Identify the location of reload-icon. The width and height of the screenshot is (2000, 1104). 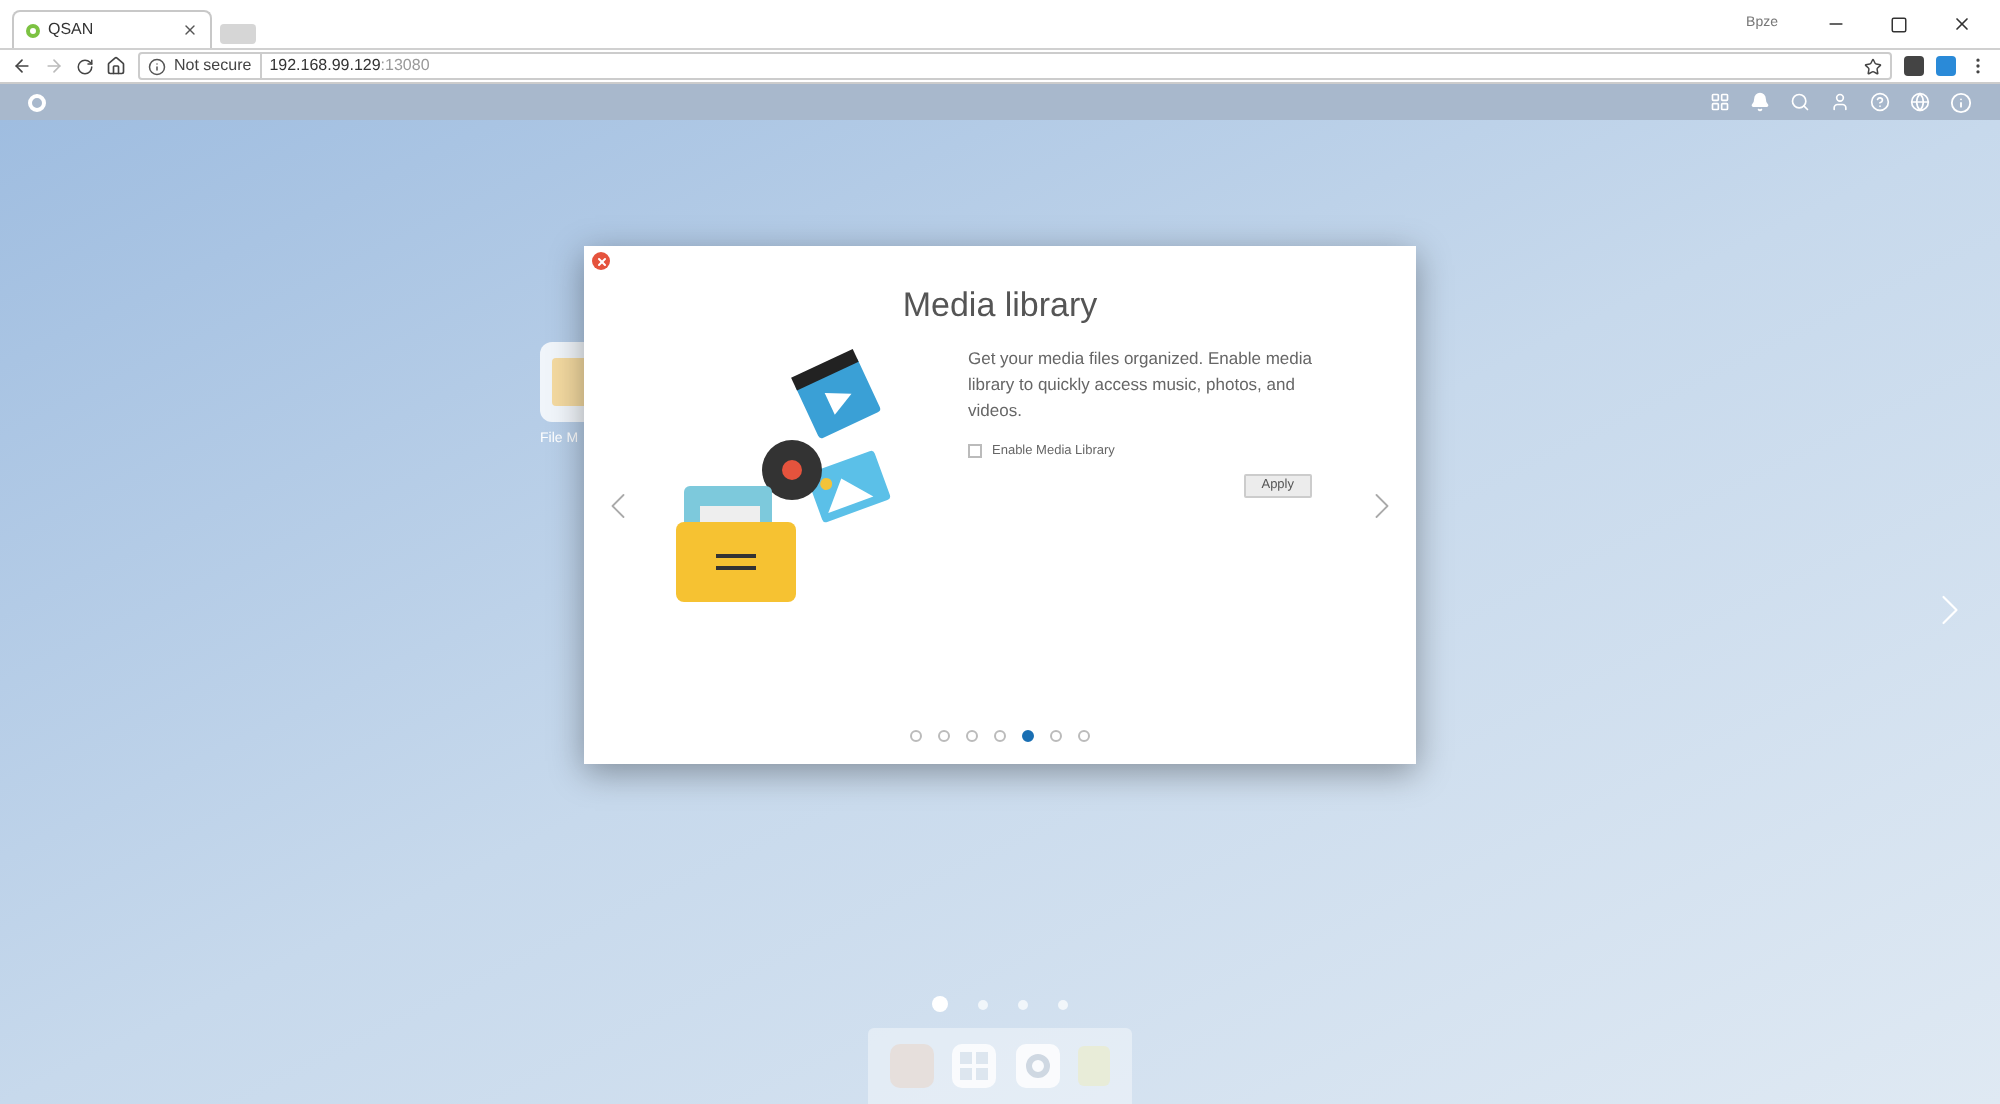
(85, 66).